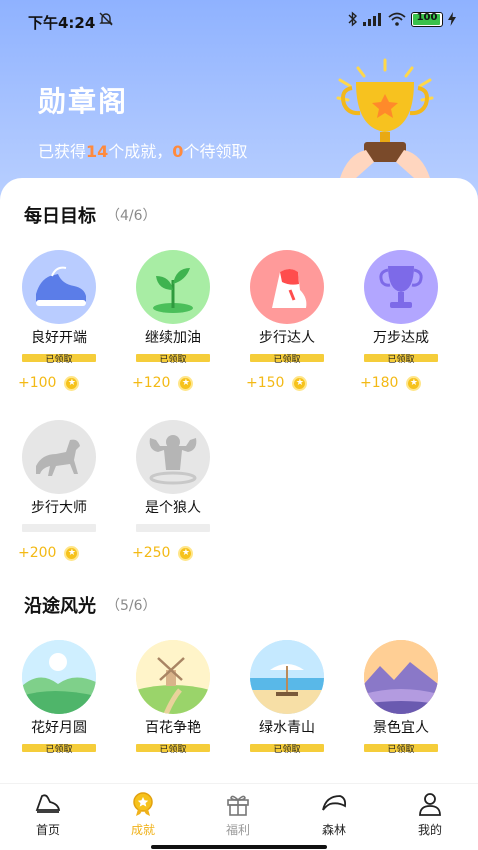 Image resolution: width=478 pixels, height=850 pixels. Describe the element at coordinates (49, 553) in the screenshot. I see `reward: +200 ★` at that location.